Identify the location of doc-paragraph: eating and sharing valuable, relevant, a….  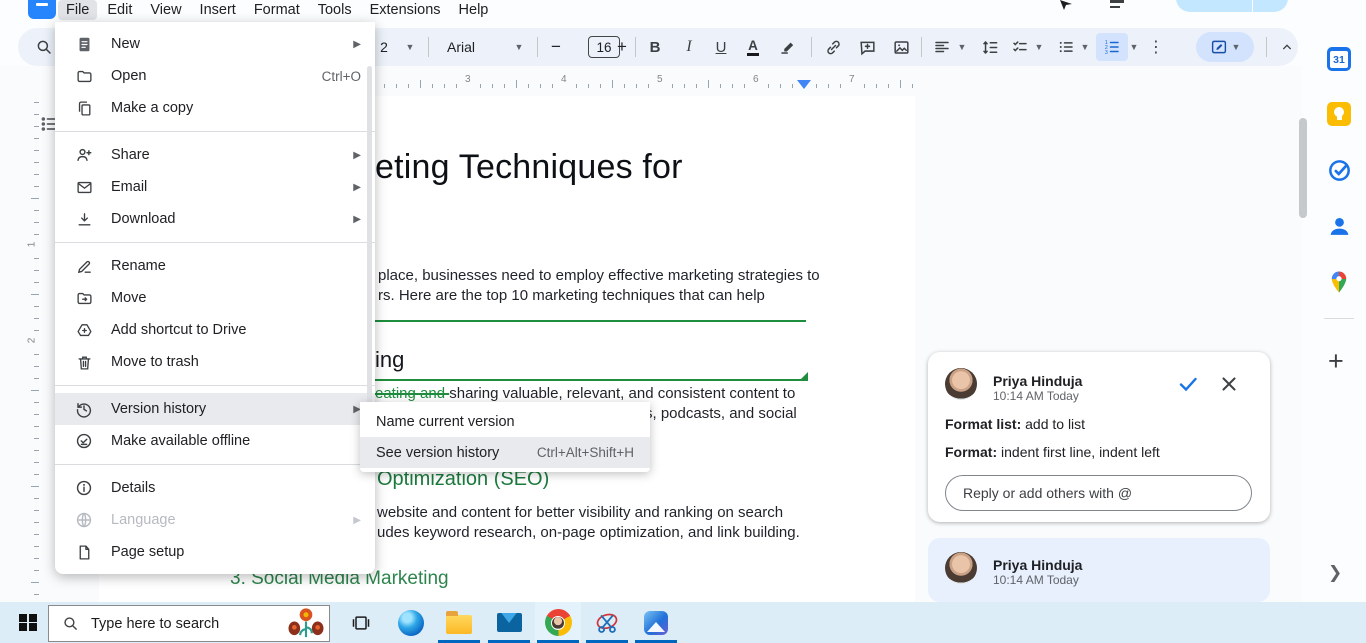
(585, 394).